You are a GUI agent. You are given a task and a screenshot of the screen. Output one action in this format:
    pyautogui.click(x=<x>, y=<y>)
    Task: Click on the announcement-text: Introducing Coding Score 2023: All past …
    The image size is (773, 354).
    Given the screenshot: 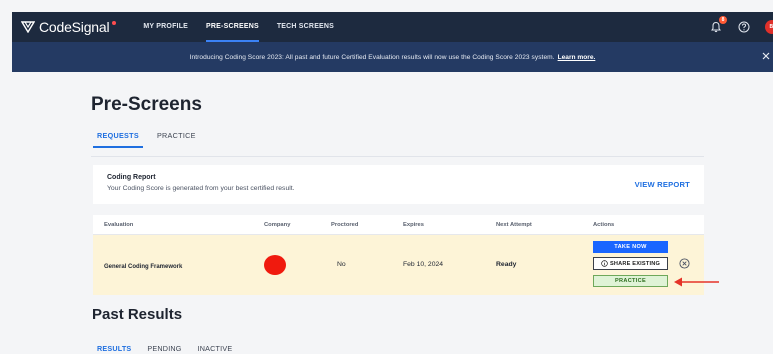 What is the action you would take?
    pyautogui.click(x=372, y=57)
    